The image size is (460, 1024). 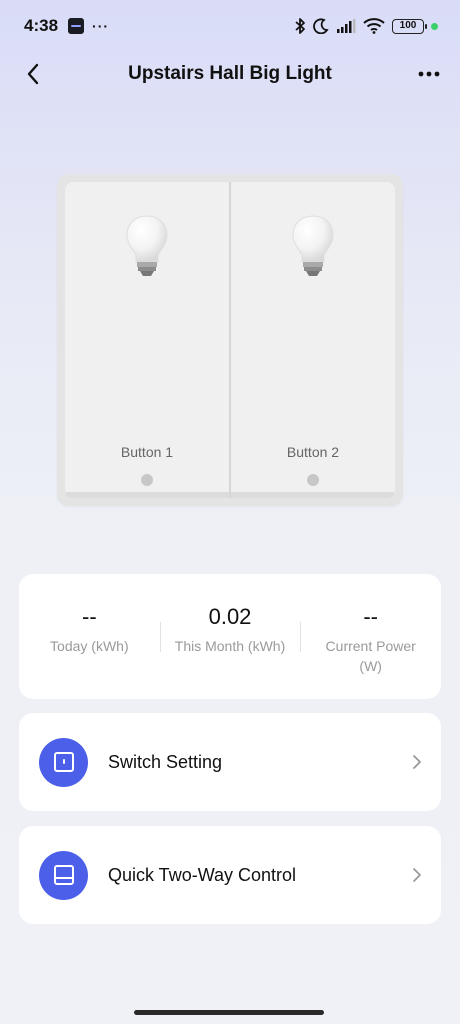 I want to click on switch-button-1: Button 1, so click(x=147, y=340).